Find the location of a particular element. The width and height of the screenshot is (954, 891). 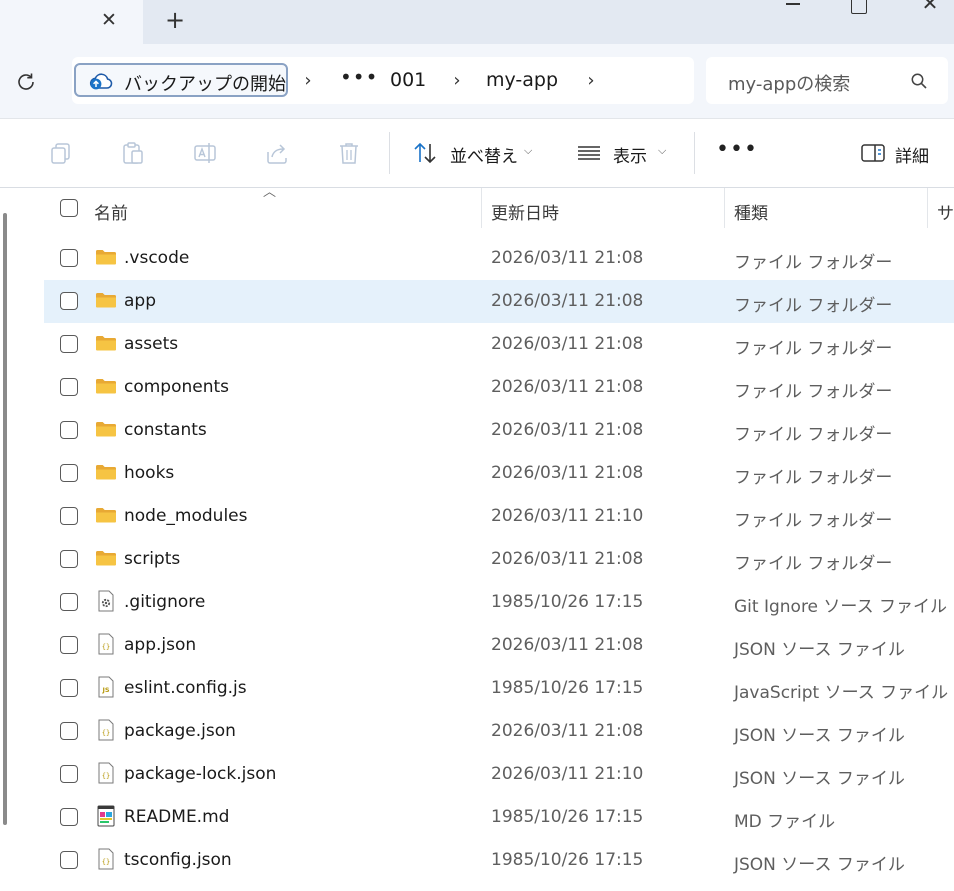

file-name: .vscode is located at coordinates (156, 258).